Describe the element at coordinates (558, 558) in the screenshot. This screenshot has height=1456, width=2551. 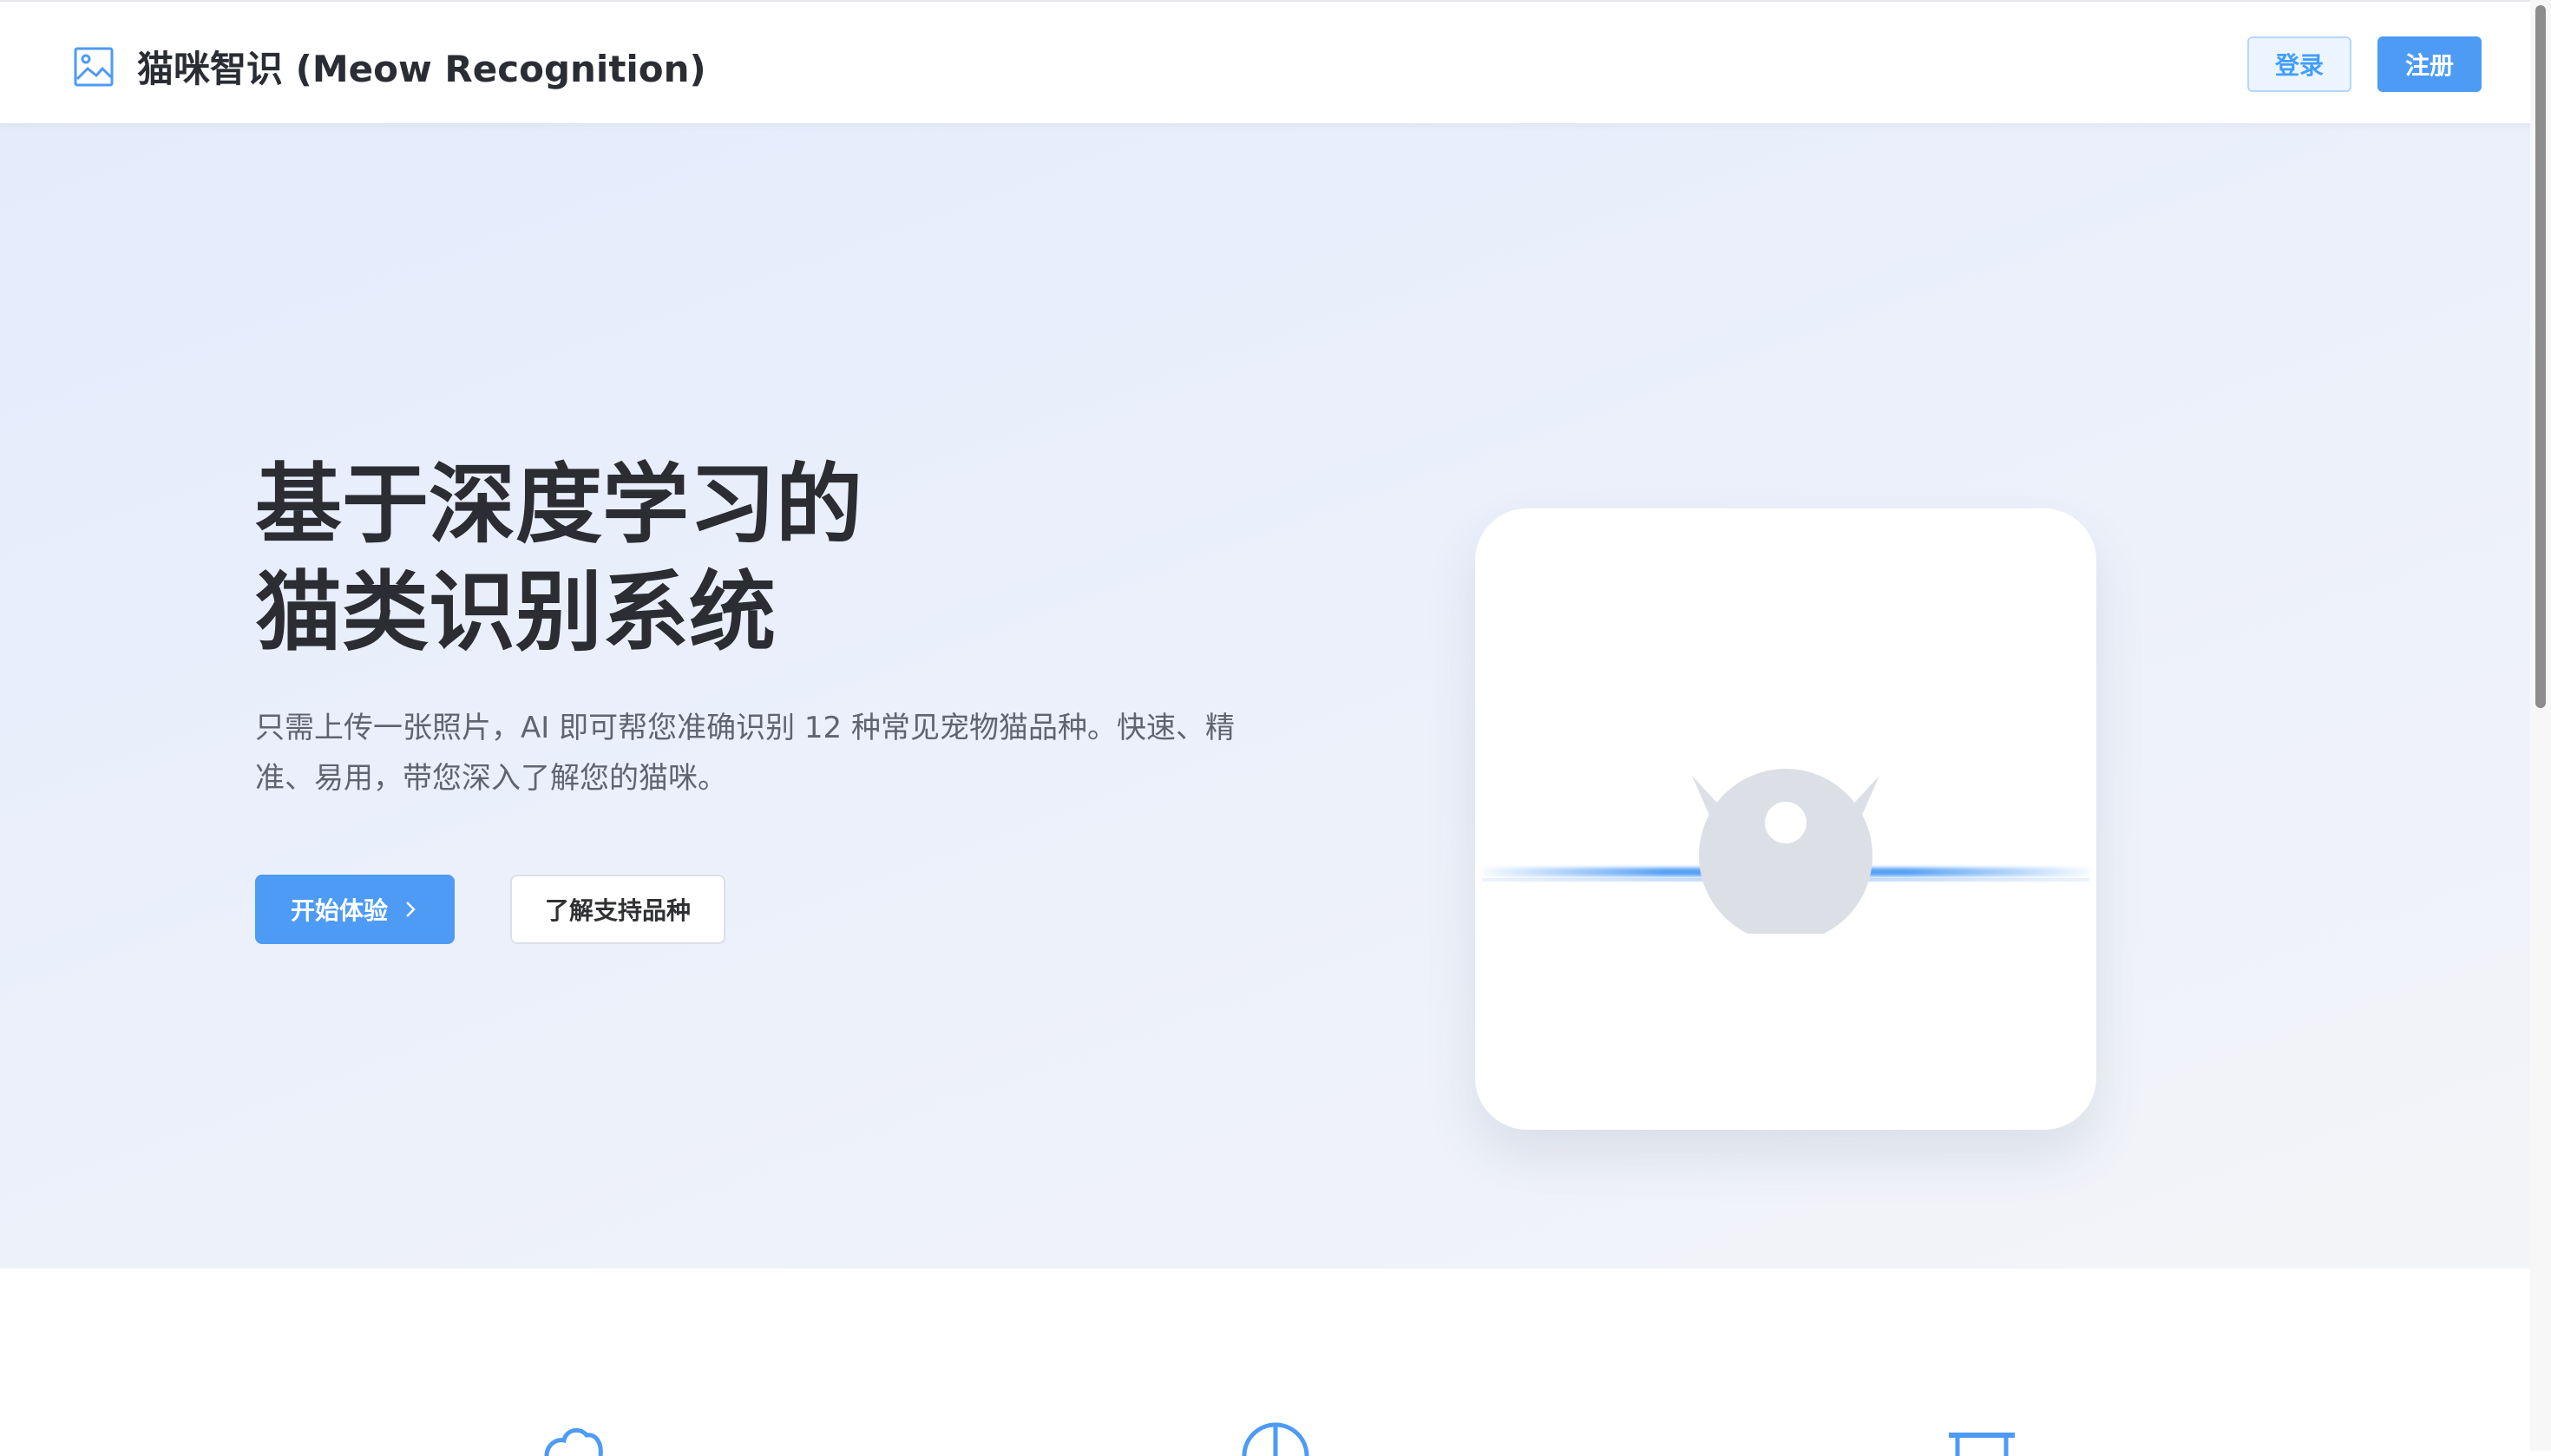
I see `hero-title: 基于深度学习的 猫类识别系统` at that location.